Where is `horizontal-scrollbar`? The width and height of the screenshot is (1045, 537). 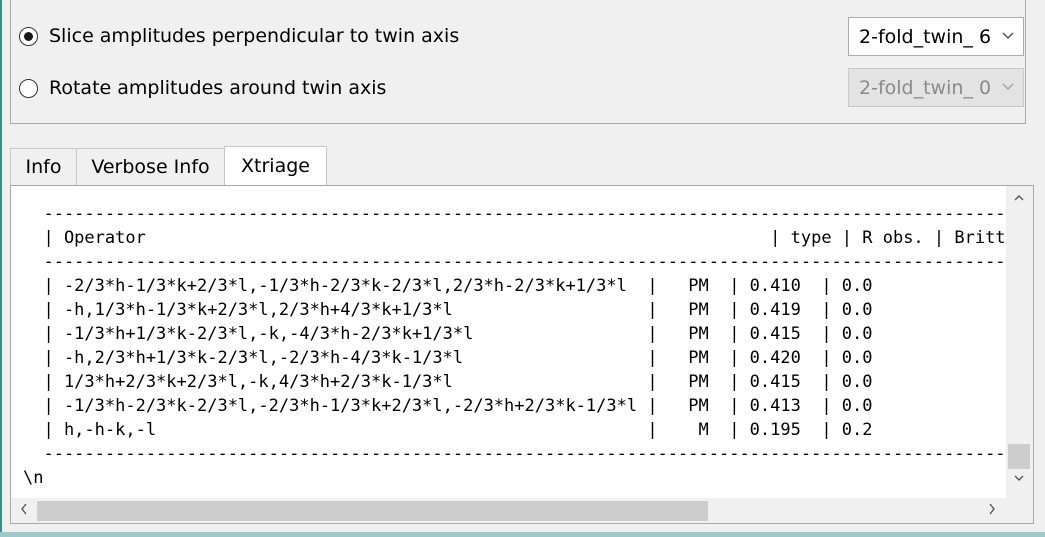 horizontal-scrollbar is located at coordinates (522, 510).